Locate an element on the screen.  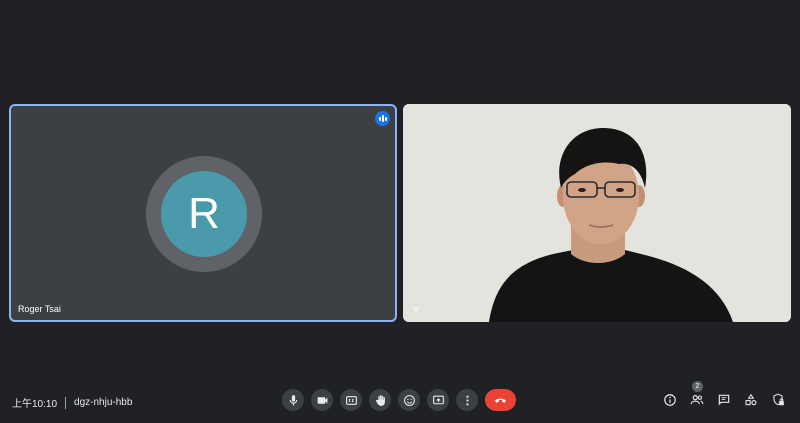
meeting-info: 上午10:10 dgz-nhju-hbb is located at coordinates (72, 402).